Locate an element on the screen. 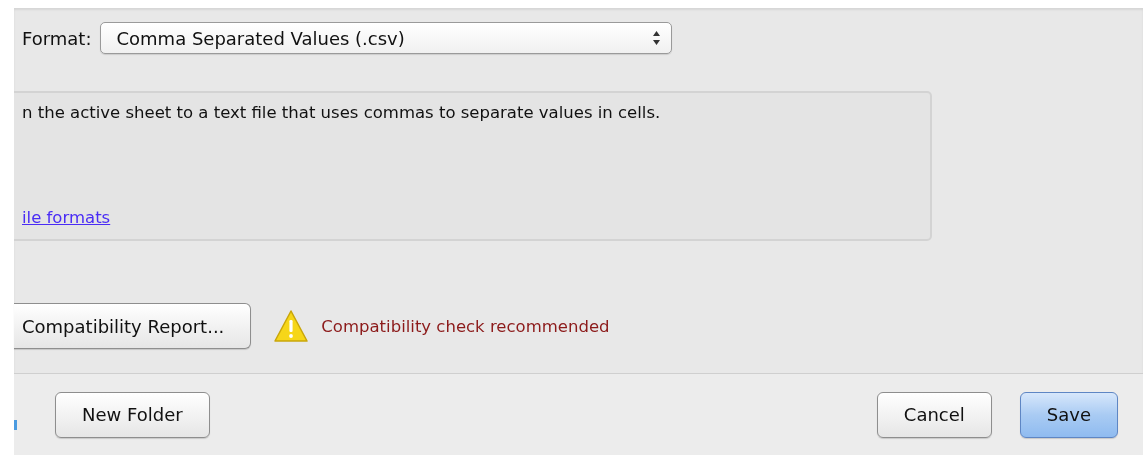 The image size is (1143, 455). stepper-arrows-icon is located at coordinates (656, 38).